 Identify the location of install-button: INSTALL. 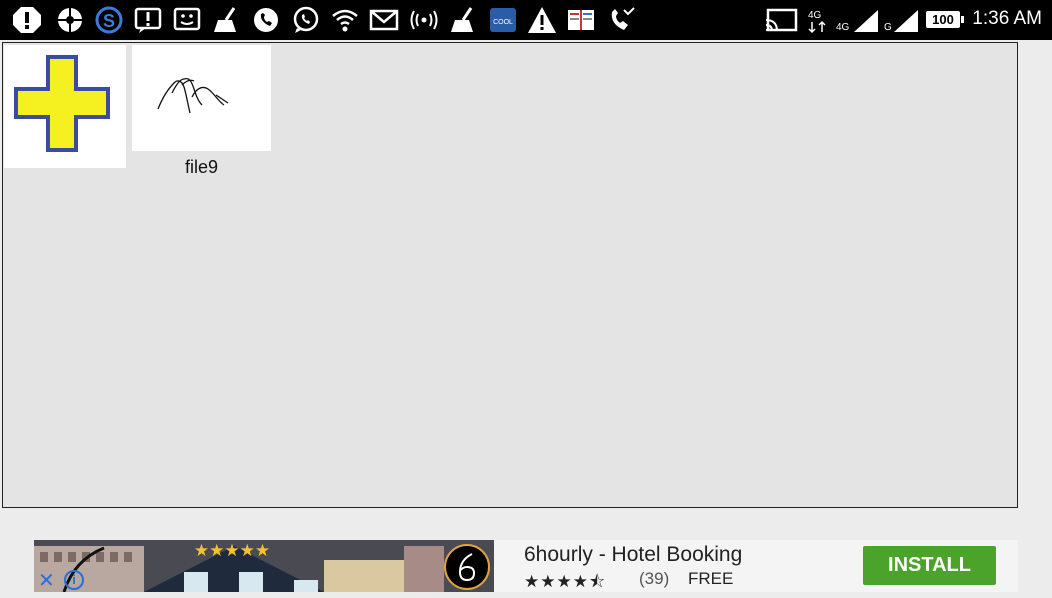
(929, 565).